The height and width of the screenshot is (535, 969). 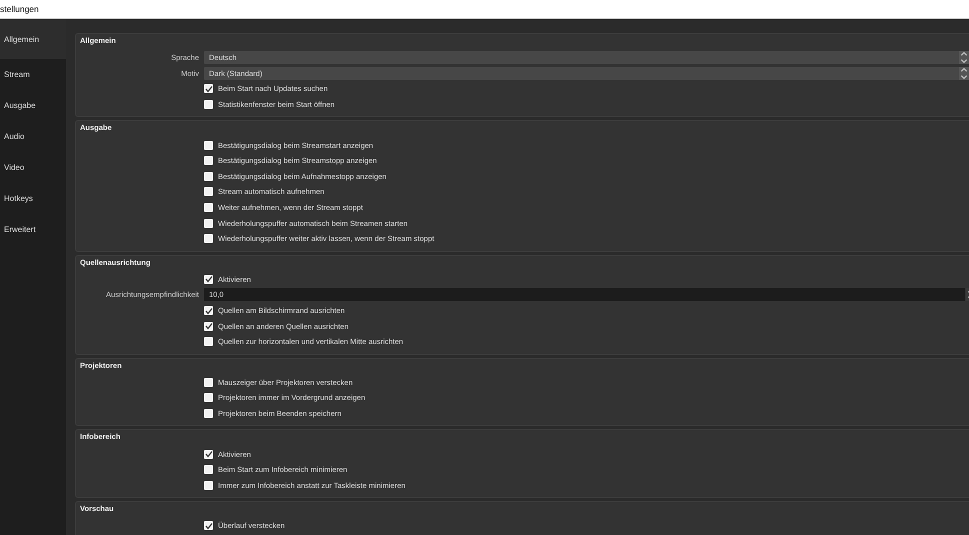 What do you see at coordinates (33, 198) in the screenshot?
I see `sidebar-item: Hotkeys` at bounding box center [33, 198].